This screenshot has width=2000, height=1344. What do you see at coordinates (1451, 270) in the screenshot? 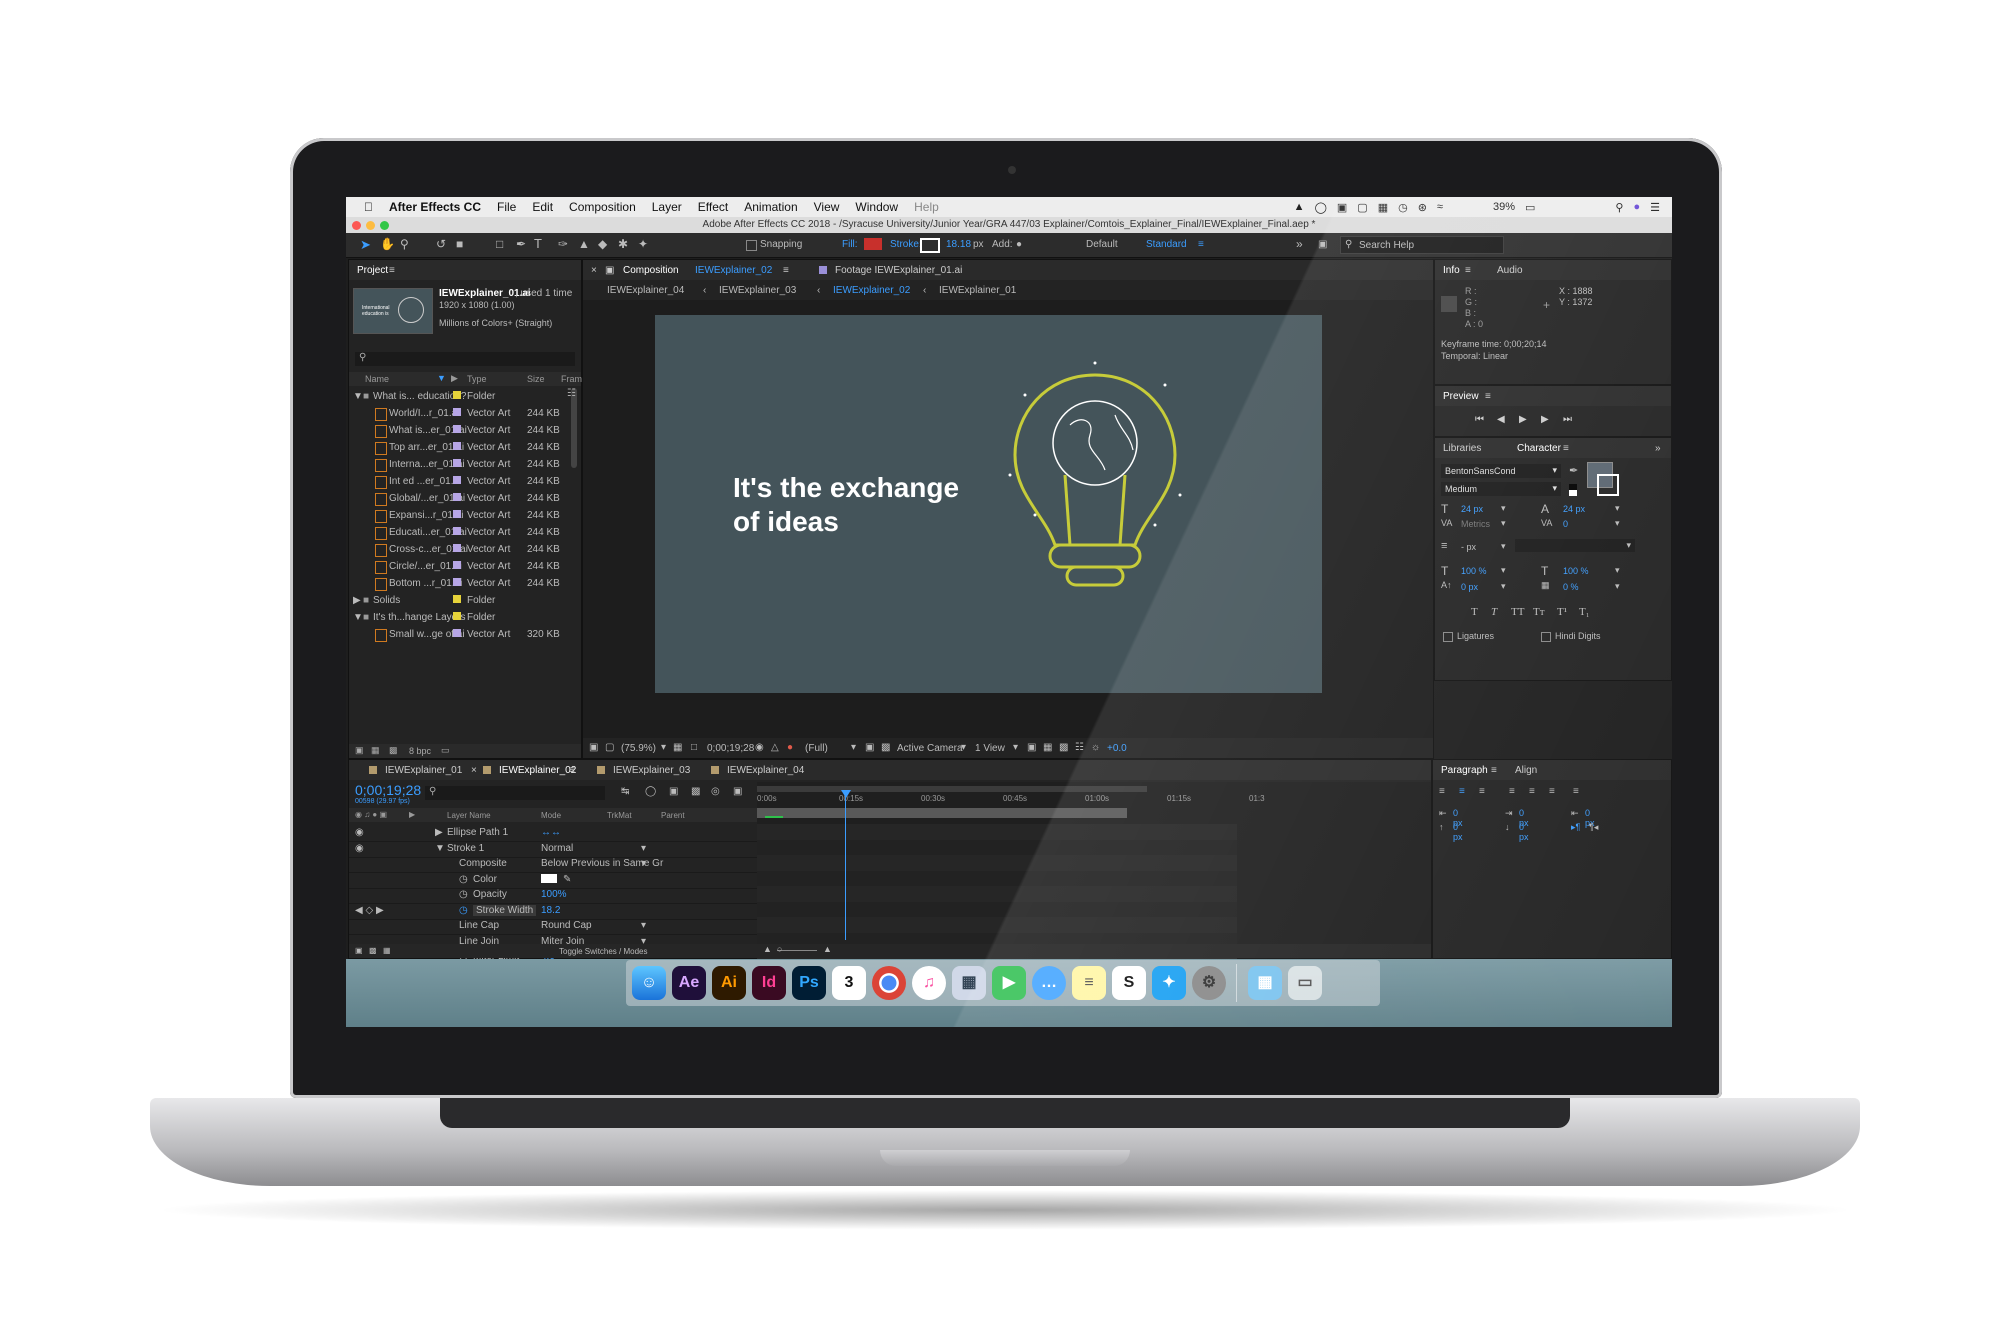
I see `info-tab: Info` at bounding box center [1451, 270].